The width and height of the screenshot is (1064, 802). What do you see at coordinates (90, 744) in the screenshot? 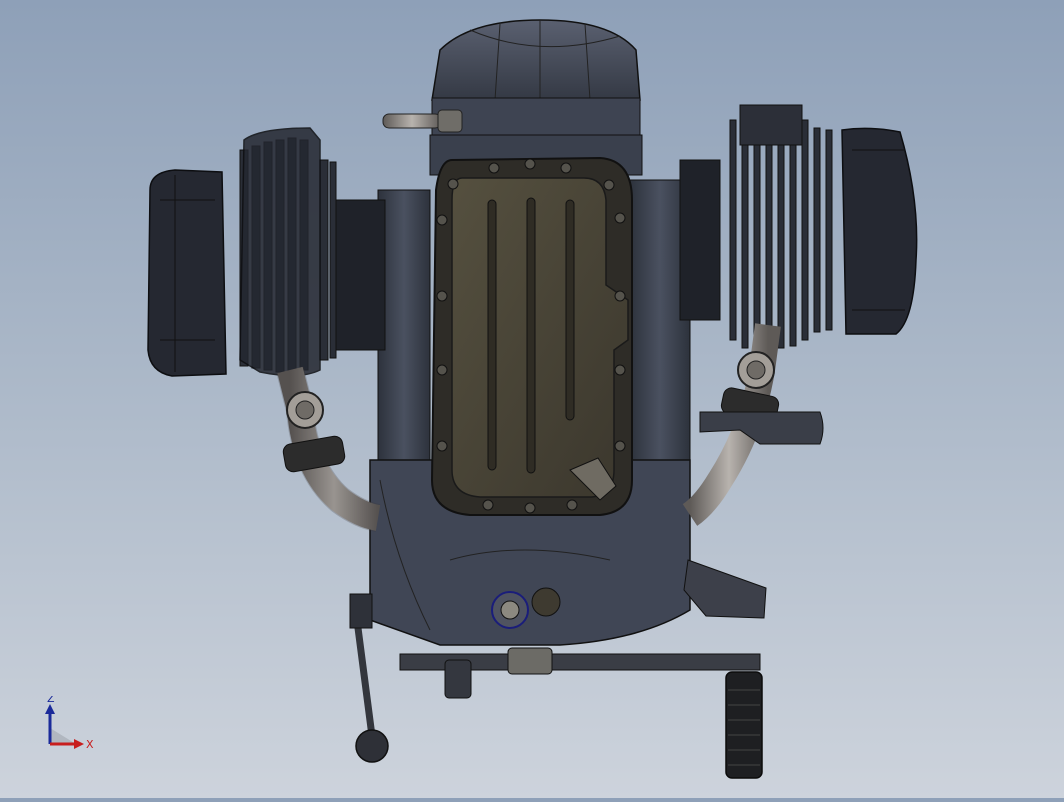
I see `x-axis-label: X` at bounding box center [90, 744].